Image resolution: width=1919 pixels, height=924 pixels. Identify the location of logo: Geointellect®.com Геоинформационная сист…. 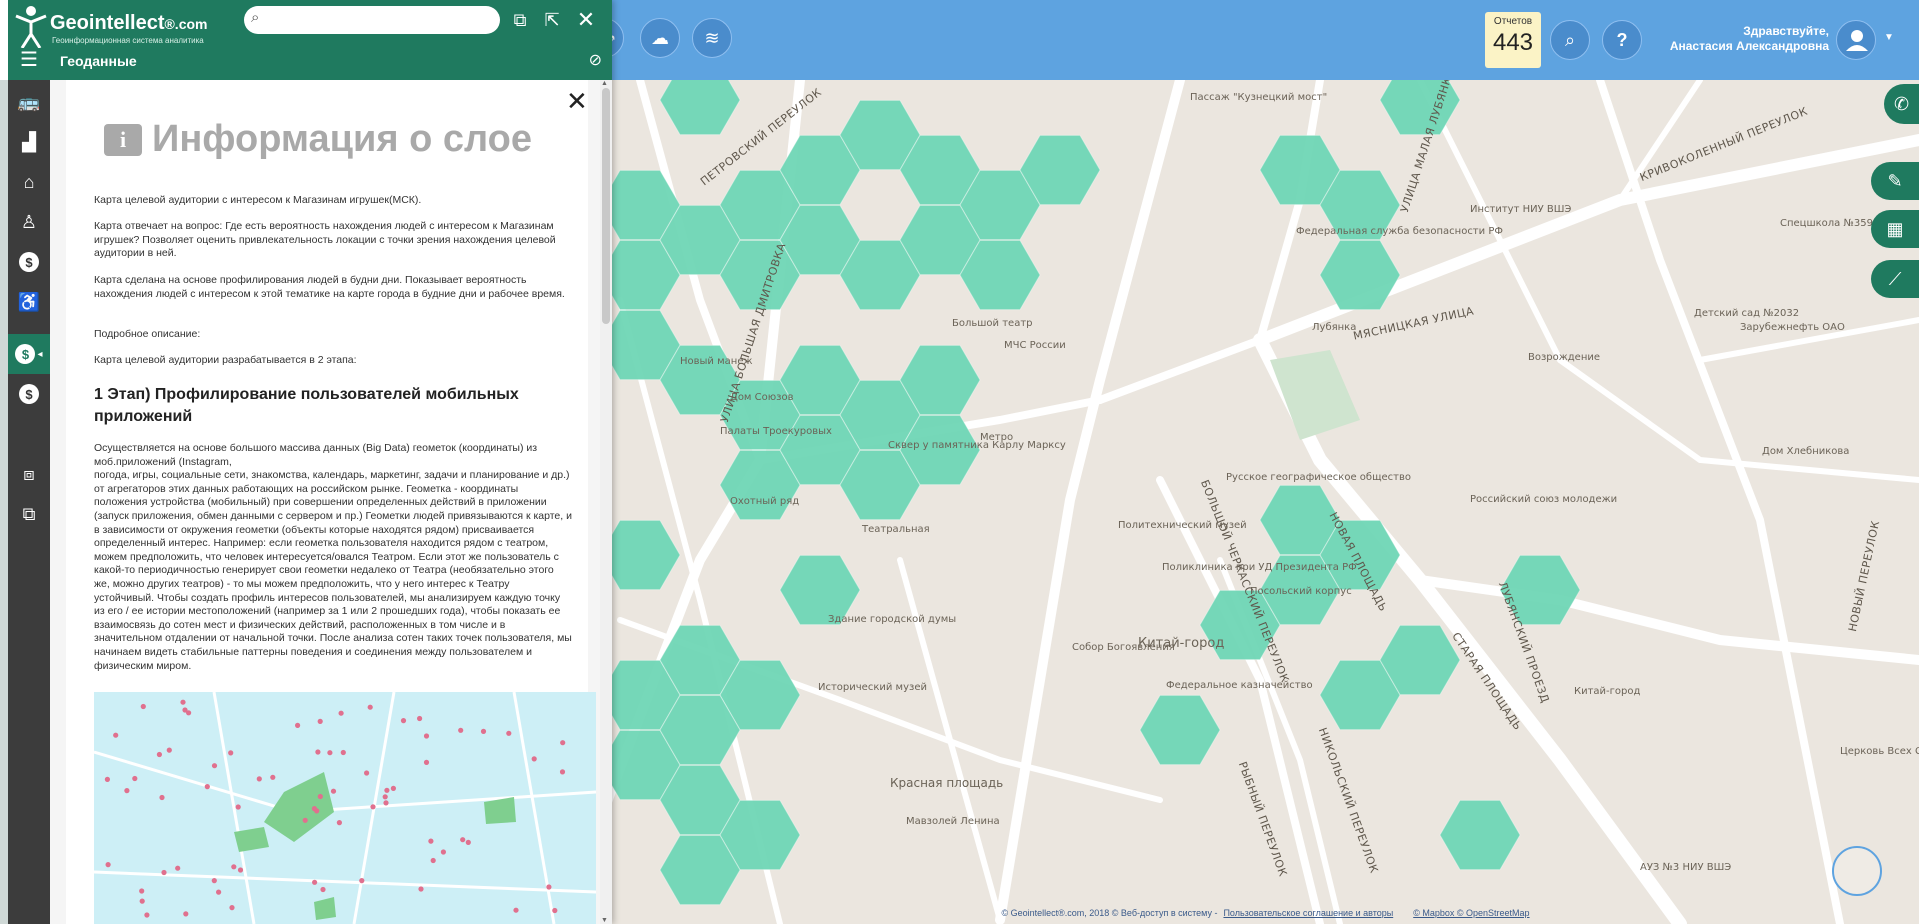
(129, 26).